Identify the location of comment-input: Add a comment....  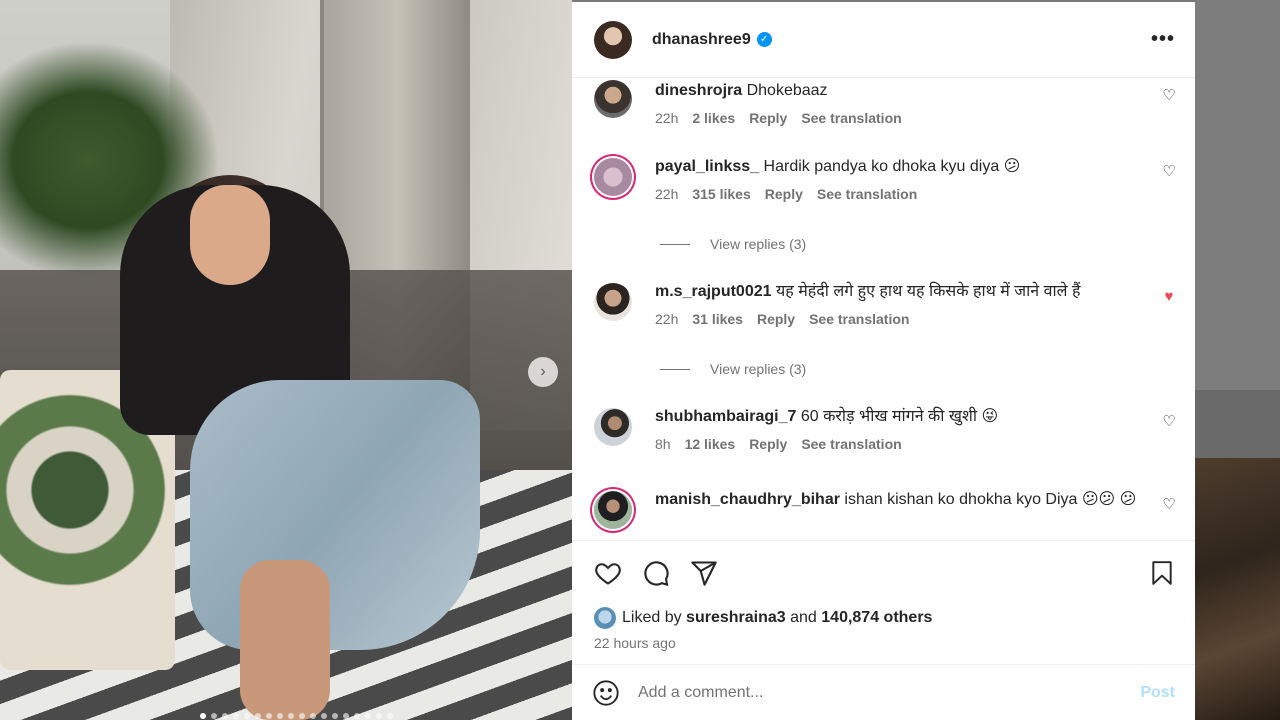
(889, 693).